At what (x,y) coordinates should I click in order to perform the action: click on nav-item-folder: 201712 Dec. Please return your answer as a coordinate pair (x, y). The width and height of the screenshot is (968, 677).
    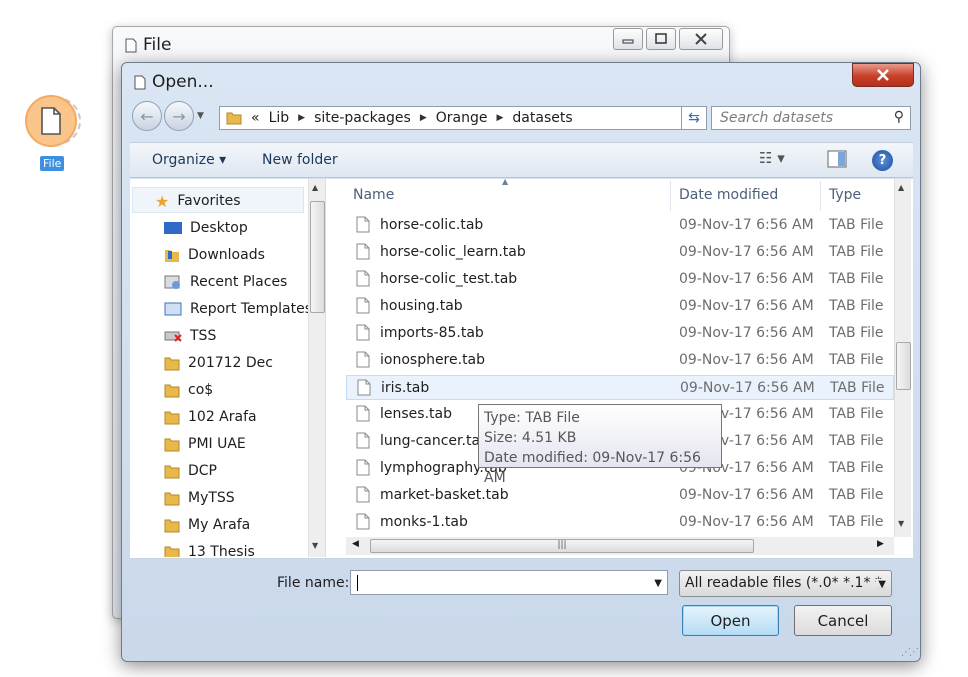
    Looking at the image, I should click on (218, 363).